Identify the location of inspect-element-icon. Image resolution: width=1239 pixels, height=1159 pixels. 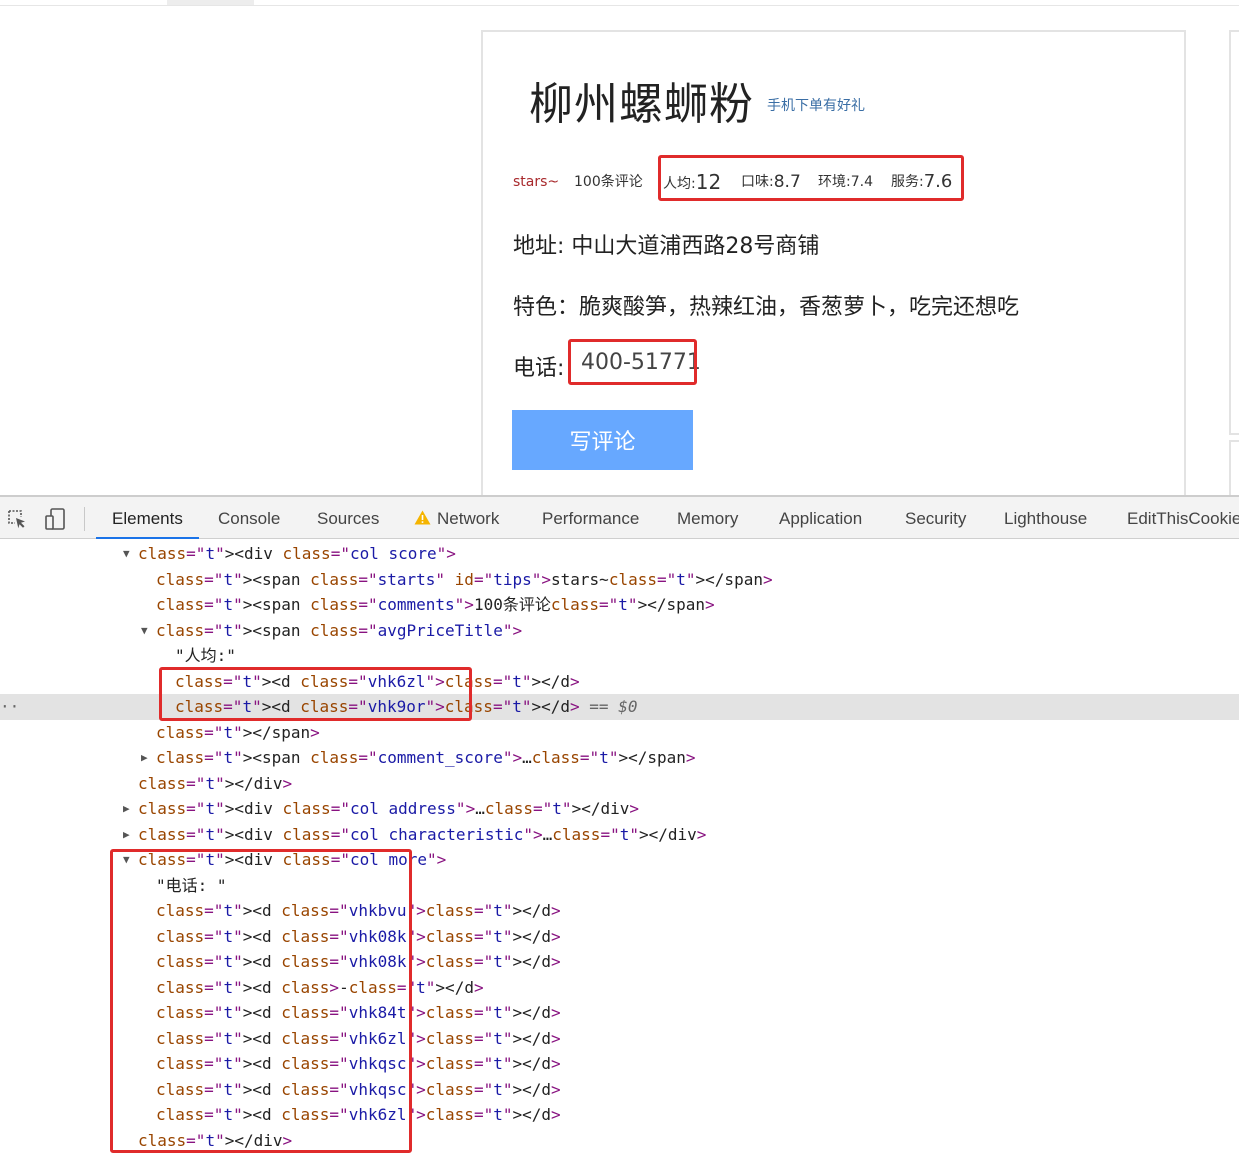
(17, 519).